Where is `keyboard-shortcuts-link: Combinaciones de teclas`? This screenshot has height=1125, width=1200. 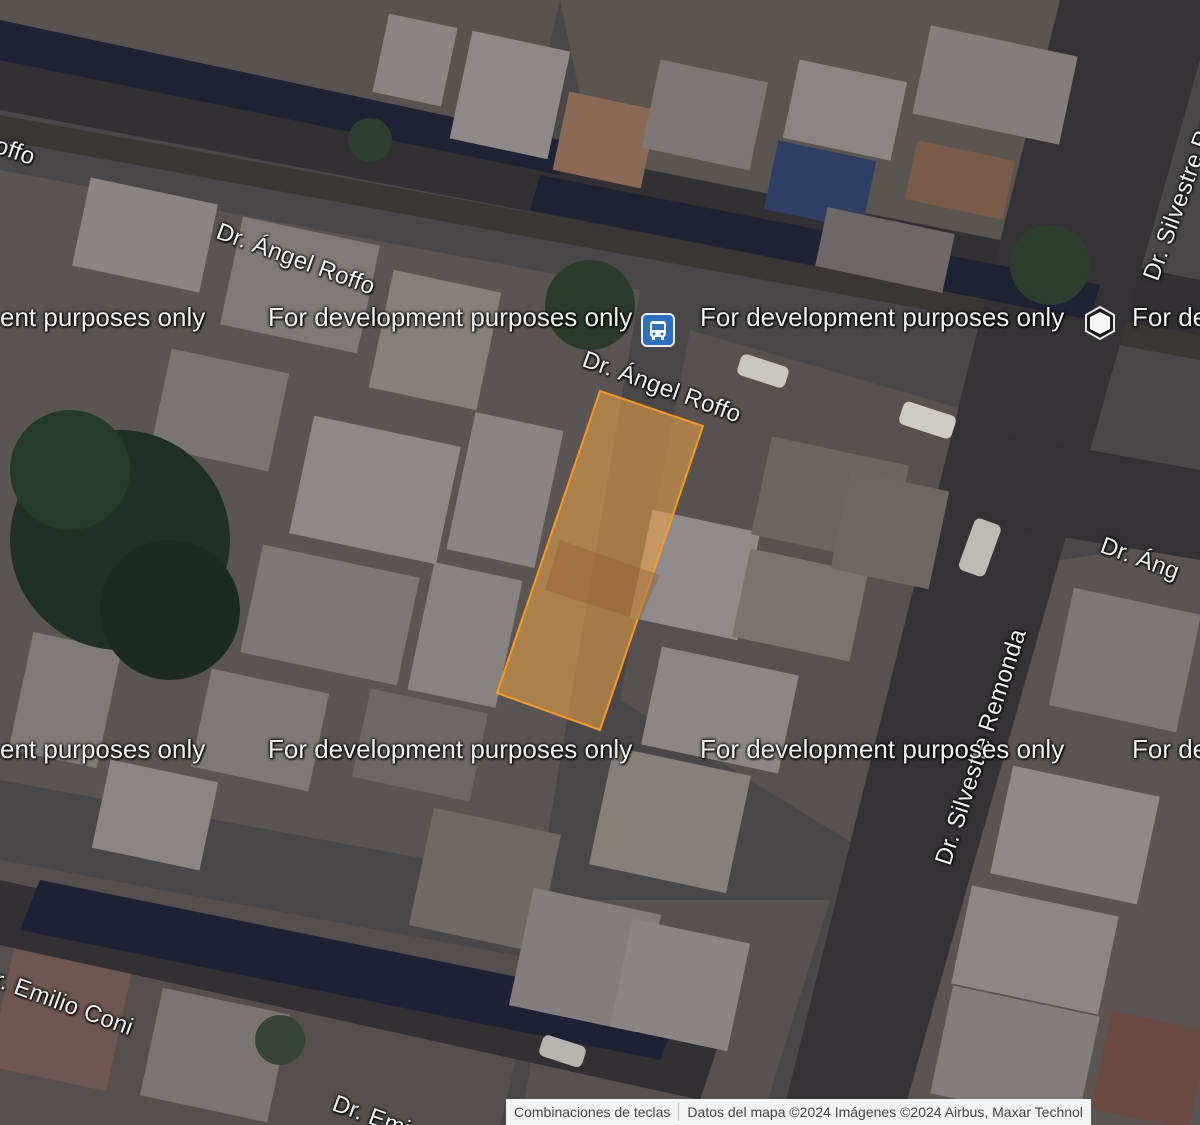
keyboard-shortcuts-link: Combinaciones de teclas is located at coordinates (592, 1112).